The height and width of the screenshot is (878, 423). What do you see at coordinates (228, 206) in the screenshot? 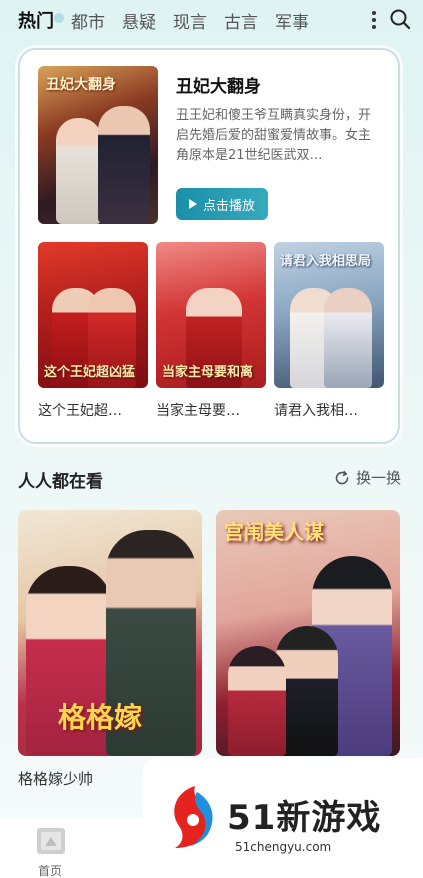
I see `play-button-label: 点击播放` at bounding box center [228, 206].